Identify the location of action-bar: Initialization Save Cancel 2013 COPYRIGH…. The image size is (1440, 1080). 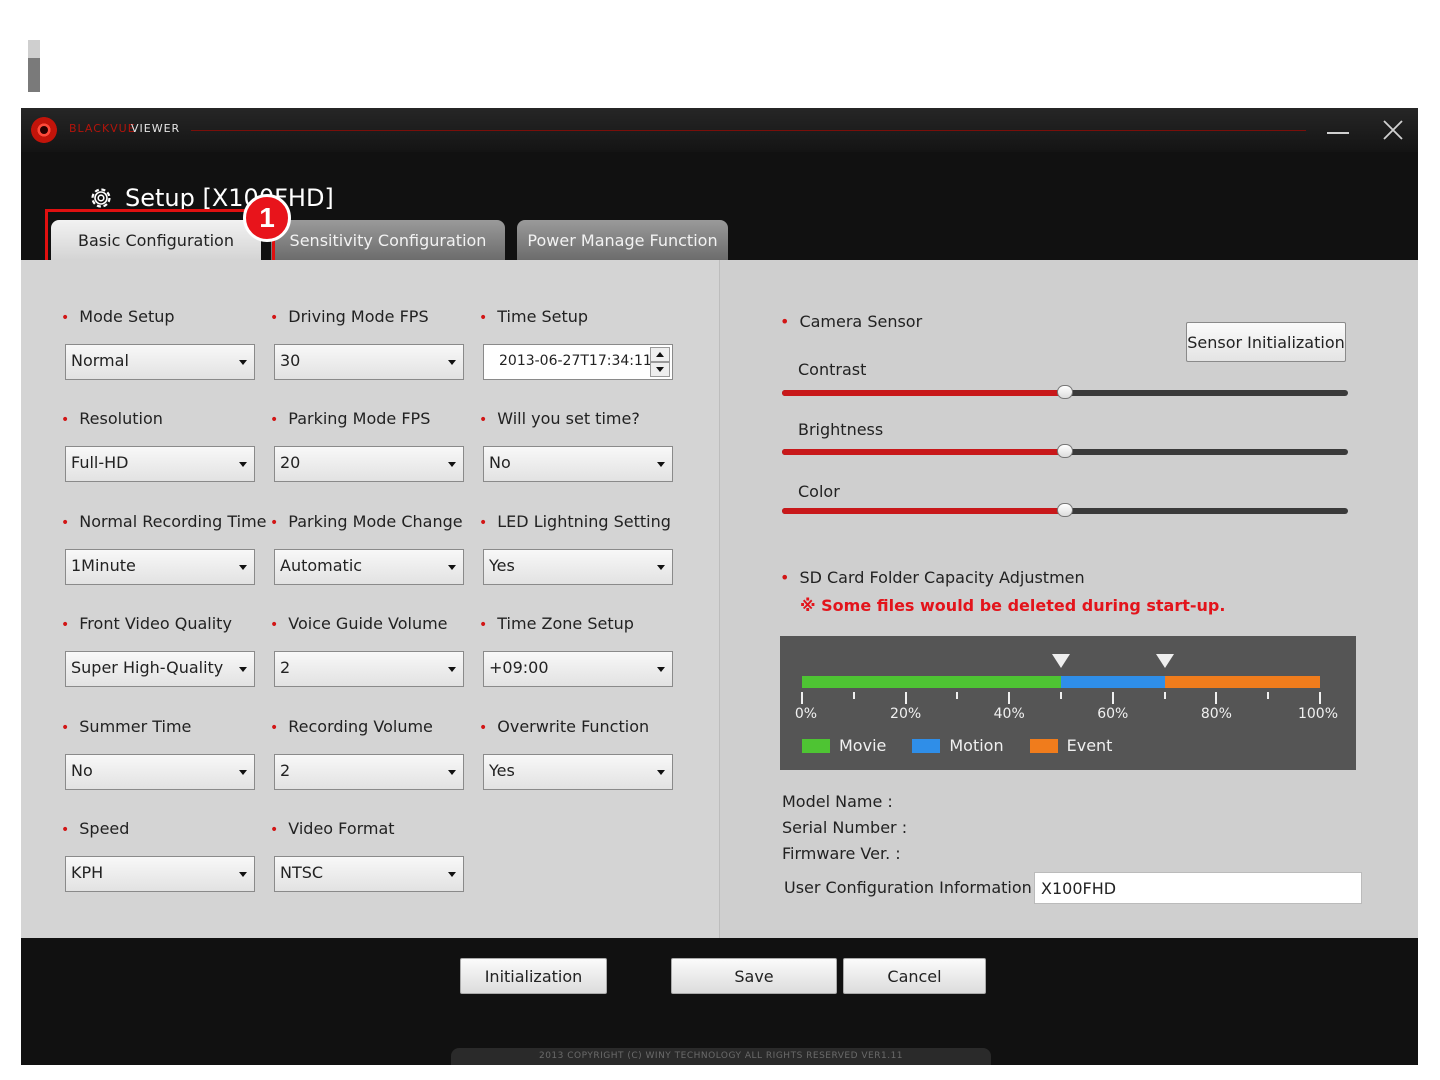
(719, 1001).